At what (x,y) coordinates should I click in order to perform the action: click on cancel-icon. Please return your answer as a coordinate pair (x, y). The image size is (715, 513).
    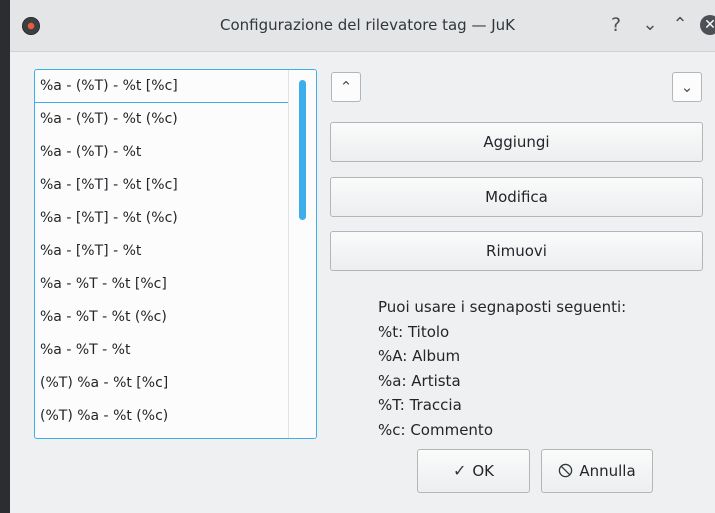
    Looking at the image, I should click on (565, 471).